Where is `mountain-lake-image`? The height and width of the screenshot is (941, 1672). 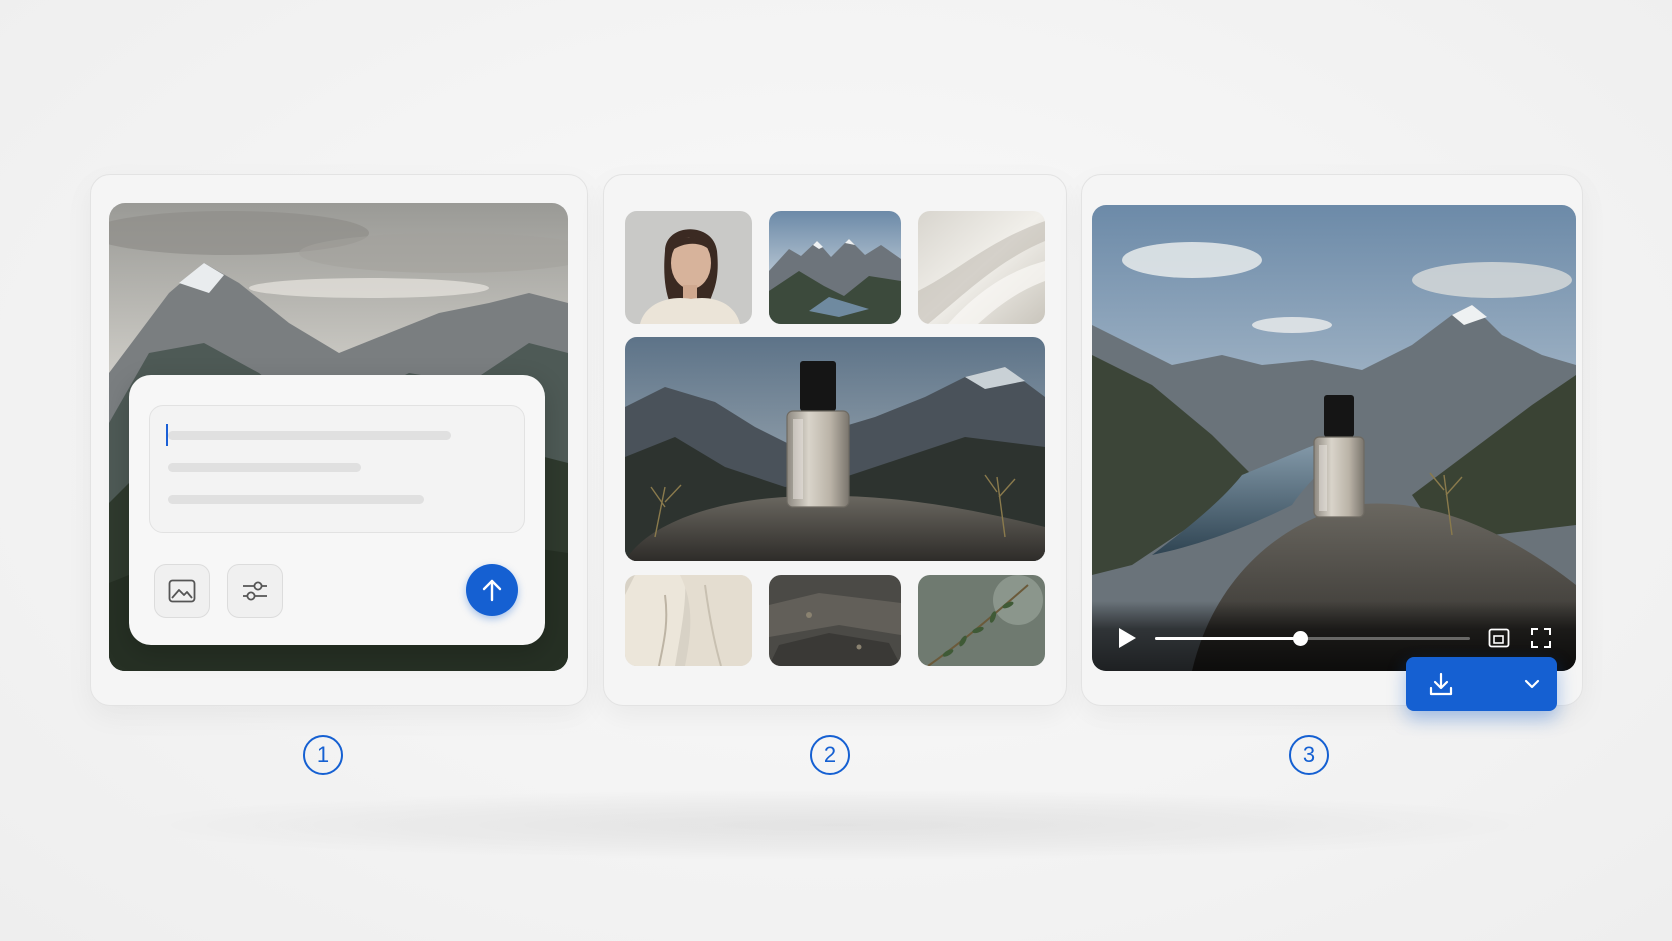 mountain-lake-image is located at coordinates (835, 267).